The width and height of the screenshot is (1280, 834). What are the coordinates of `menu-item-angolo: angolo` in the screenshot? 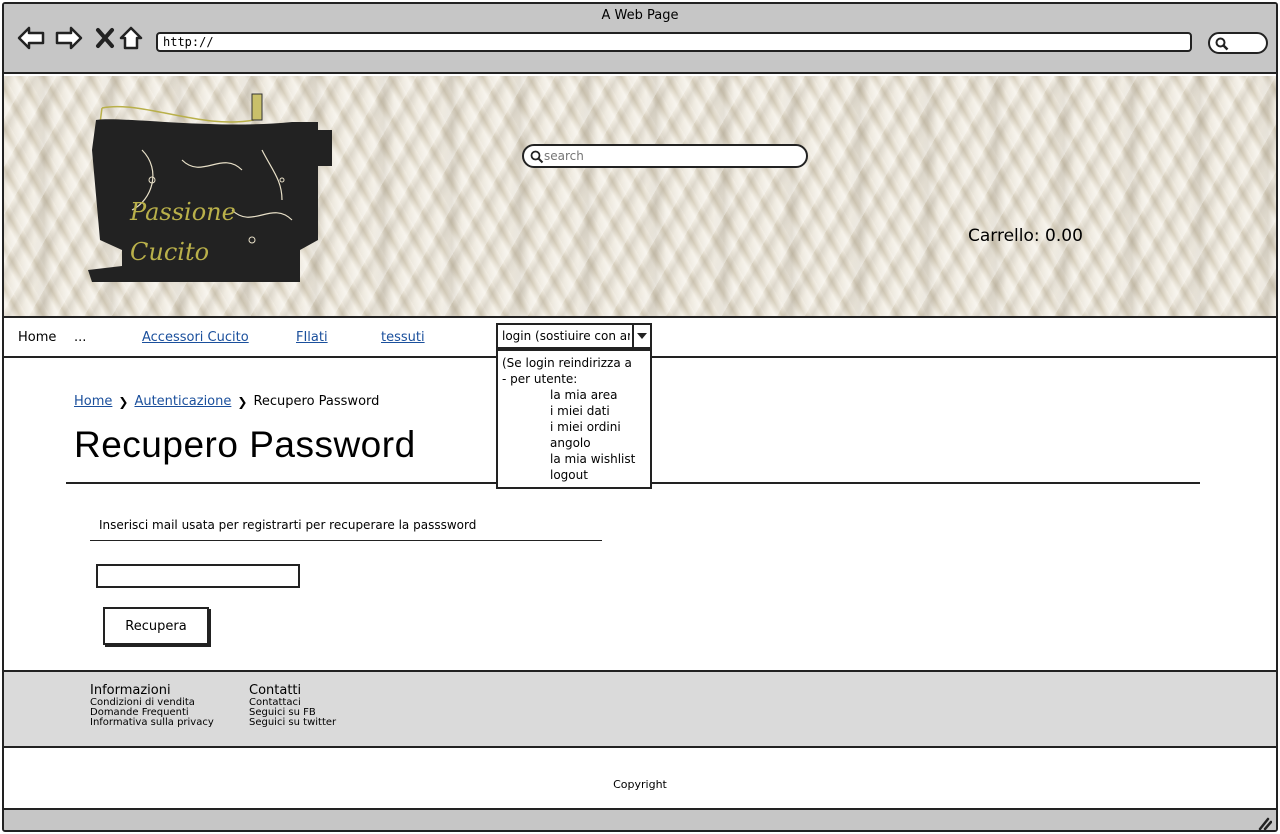 It's located at (576, 443).